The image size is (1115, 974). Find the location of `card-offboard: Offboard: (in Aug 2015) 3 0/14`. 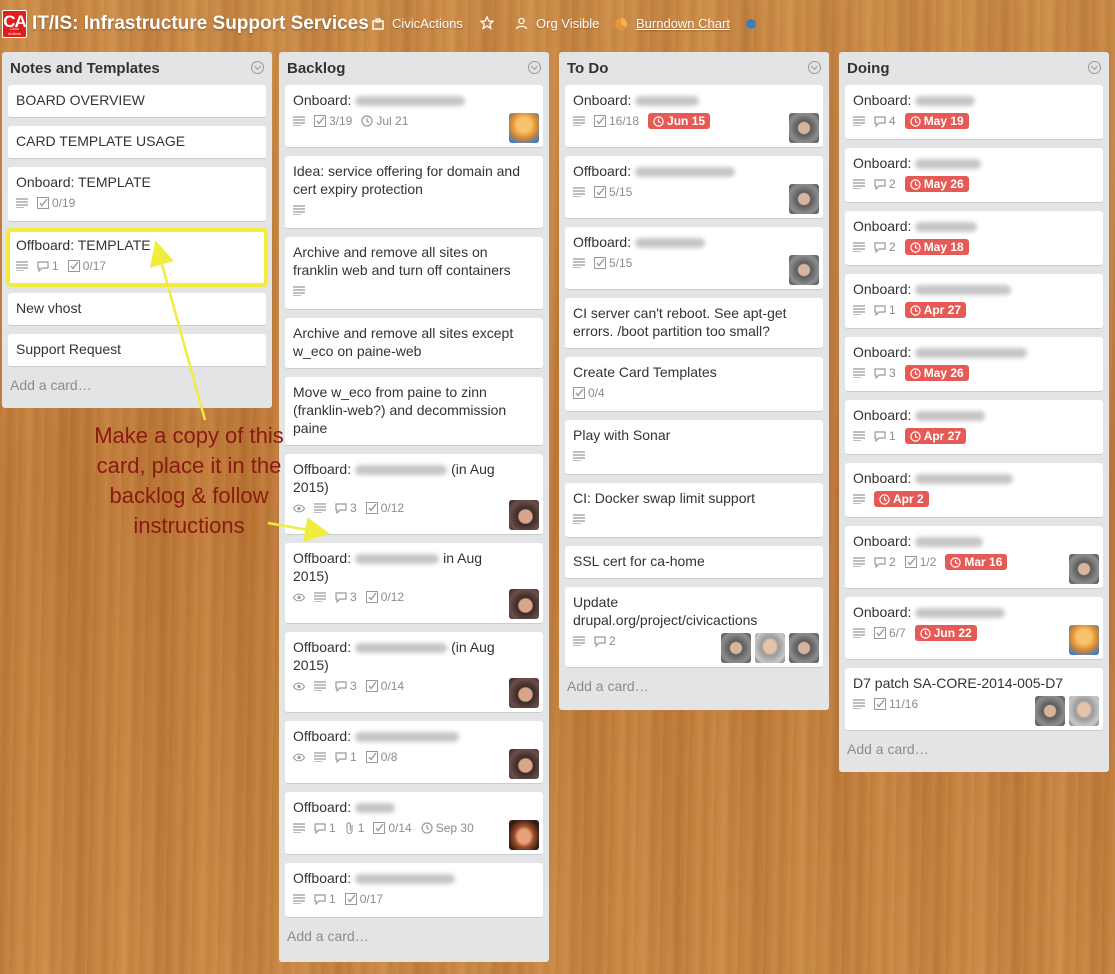

card-offboard: Offboard: (in Aug 2015) 3 0/14 is located at coordinates (414, 672).